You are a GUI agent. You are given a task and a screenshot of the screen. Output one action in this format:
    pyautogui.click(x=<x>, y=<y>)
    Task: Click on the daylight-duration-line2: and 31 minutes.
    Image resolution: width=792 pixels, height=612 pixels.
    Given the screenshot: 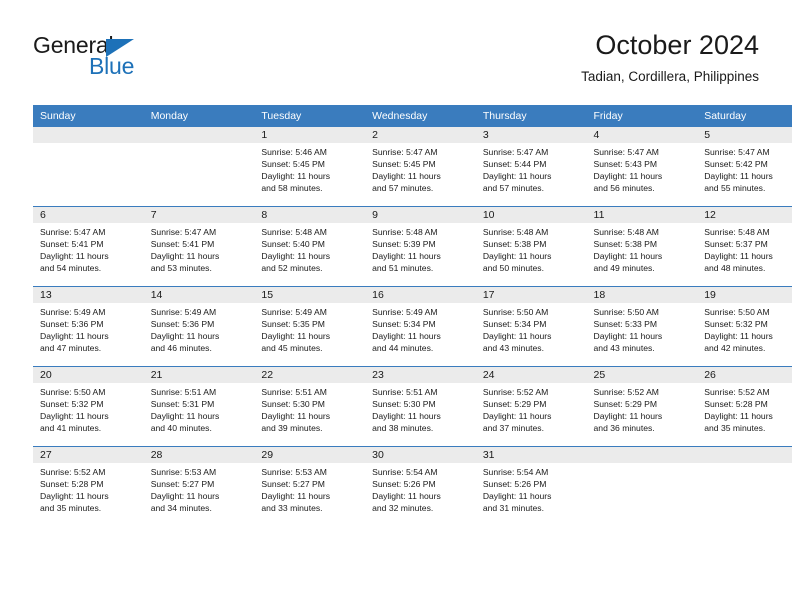 What is the action you would take?
    pyautogui.click(x=513, y=507)
    